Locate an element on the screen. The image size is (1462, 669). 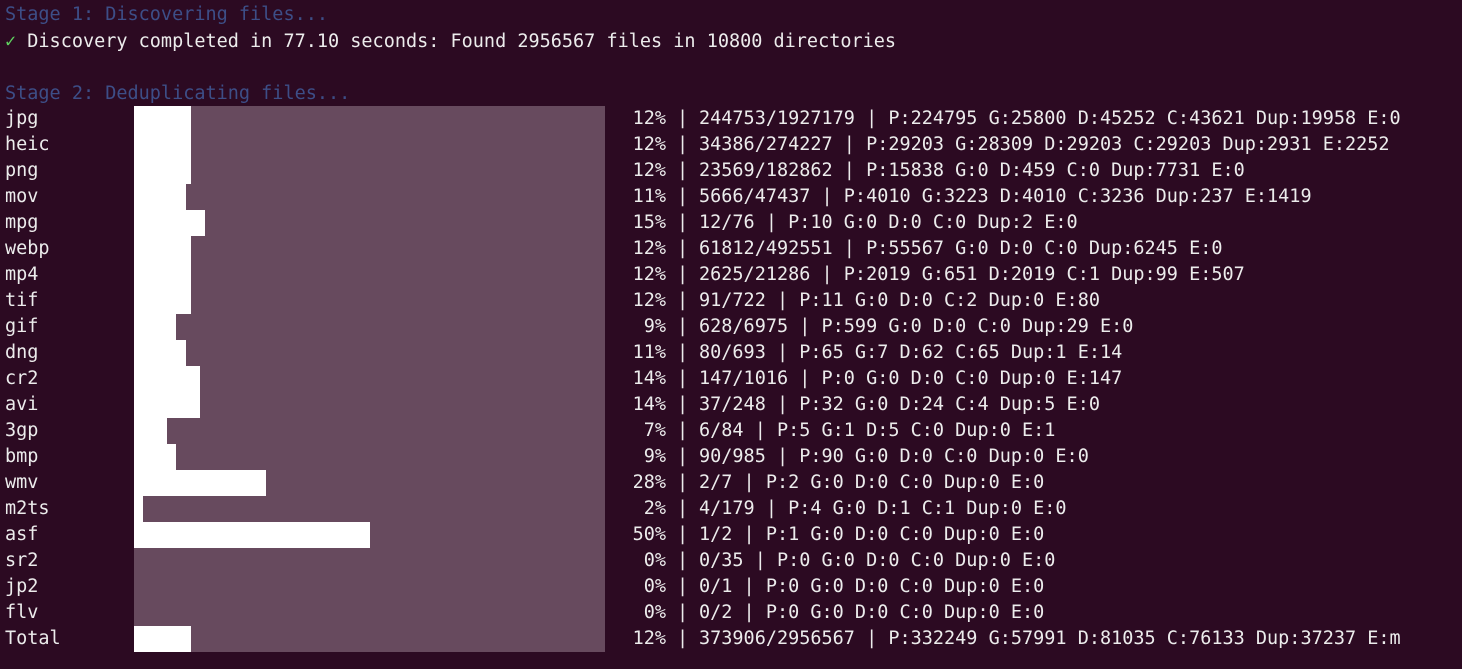
file-extension-label: gif is located at coordinates (22, 326).